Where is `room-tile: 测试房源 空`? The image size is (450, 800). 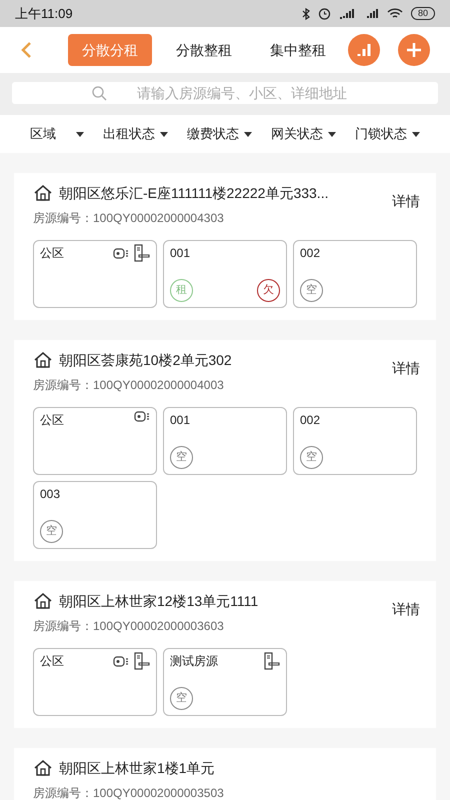 room-tile: 测试房源 空 is located at coordinates (225, 682).